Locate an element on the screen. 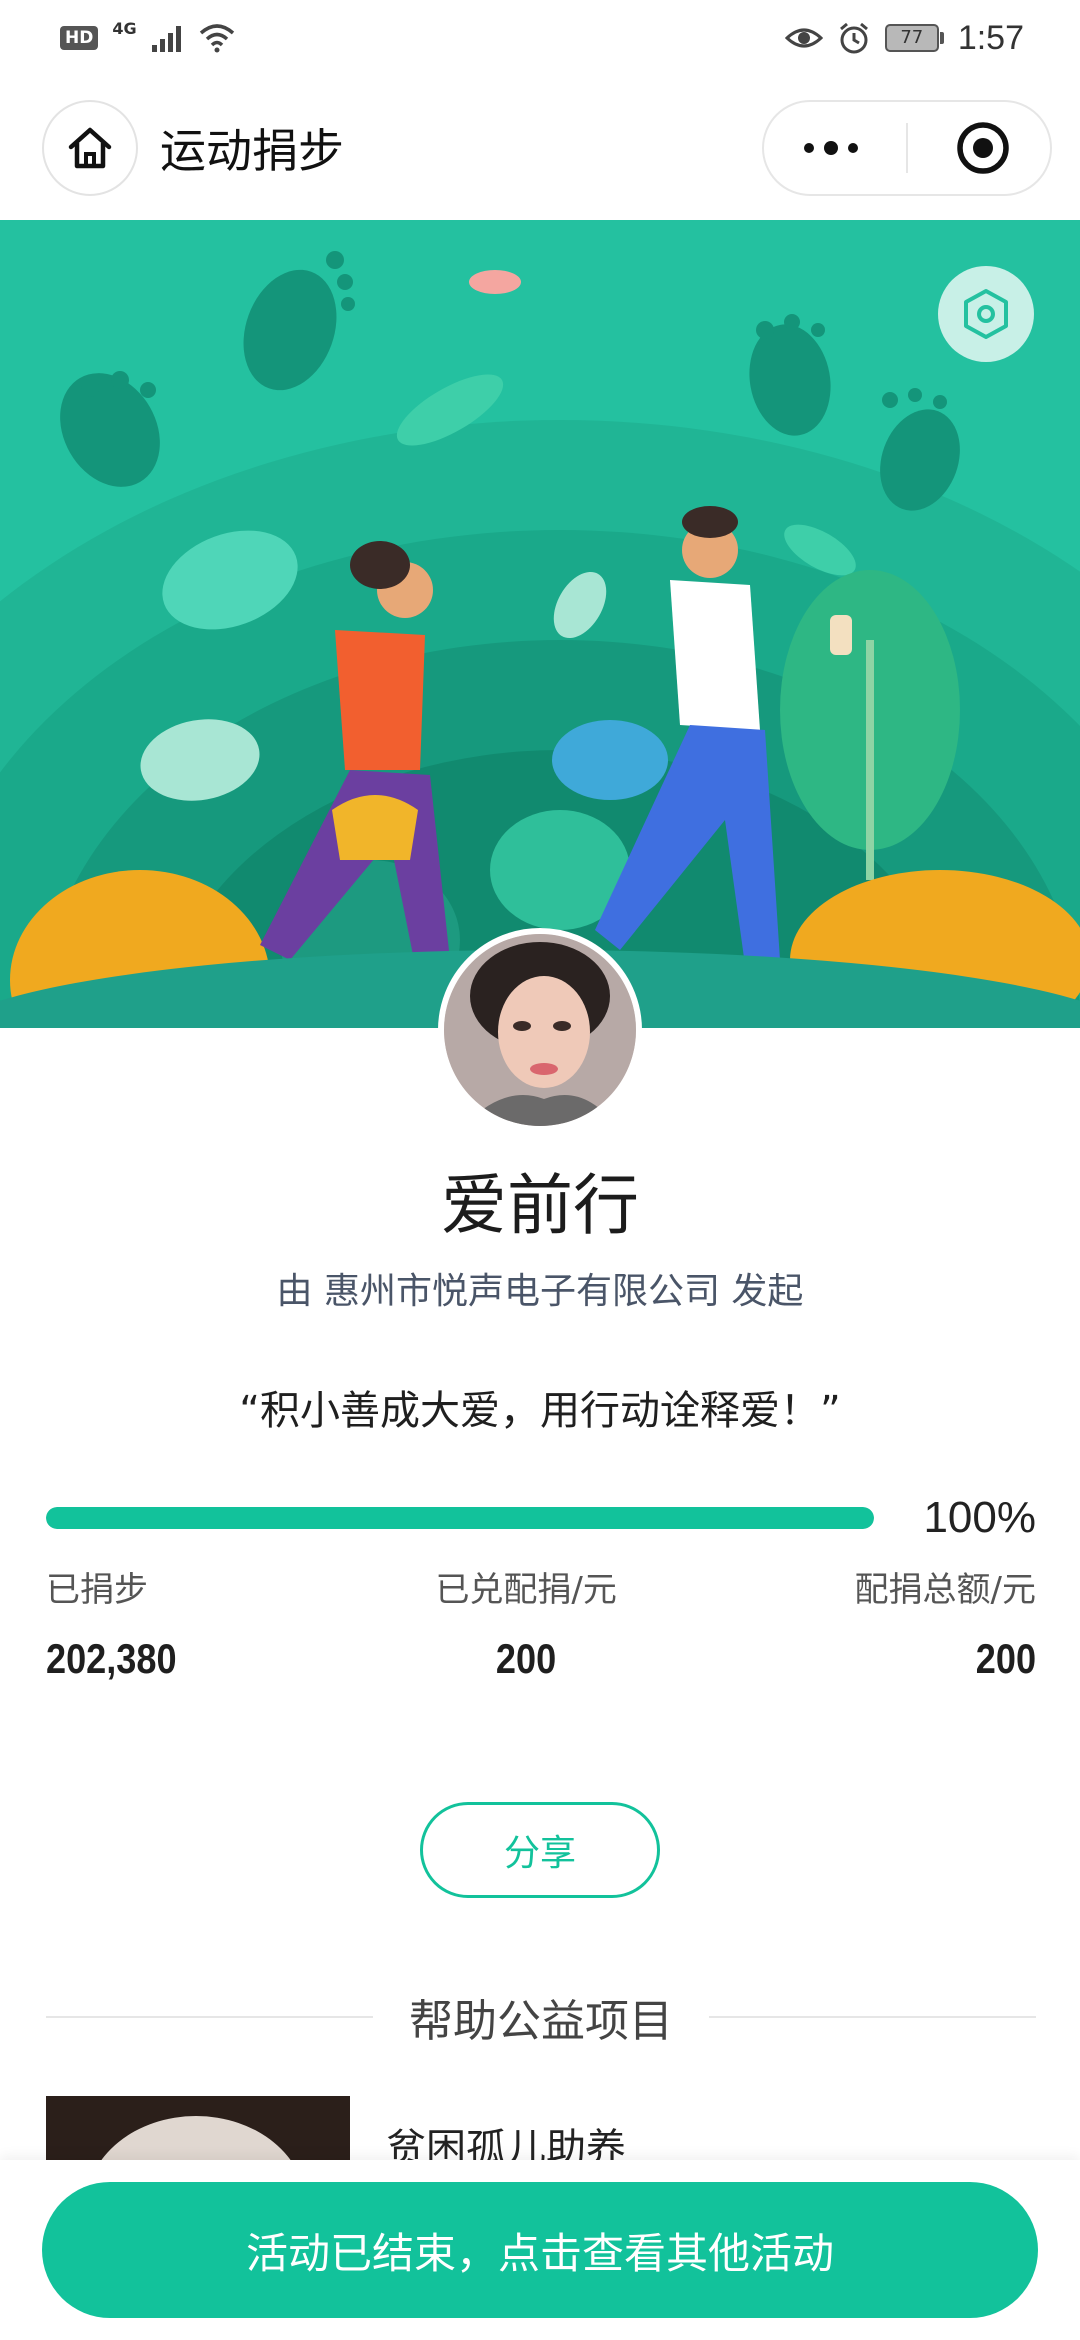 This screenshot has width=1080, height=2340. status-right: 77 1:57 is located at coordinates (904, 38).